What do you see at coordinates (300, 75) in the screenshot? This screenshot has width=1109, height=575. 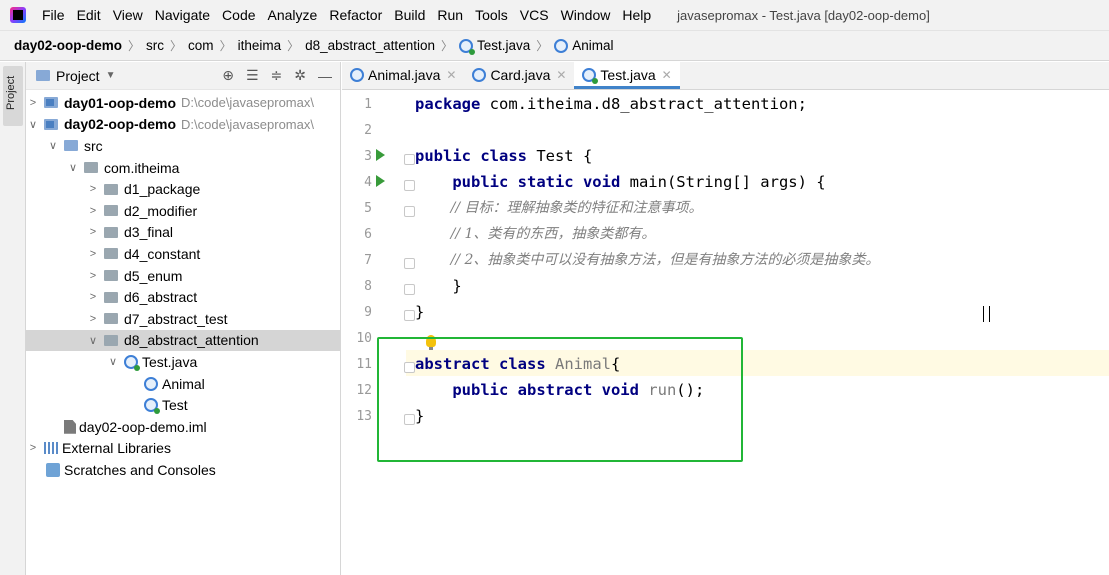 I see `gear-icon: ✲` at bounding box center [300, 75].